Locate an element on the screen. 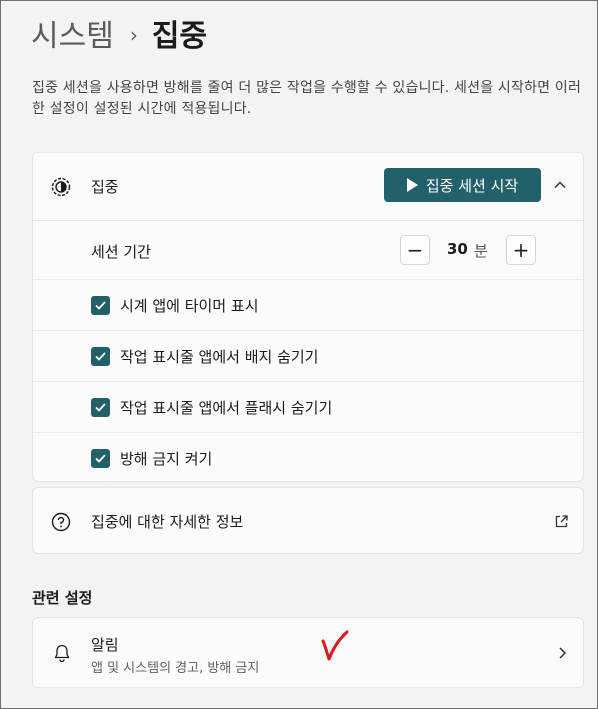 Image resolution: width=598 pixels, height=709 pixels. hide-flashing-checkbox is located at coordinates (100, 407).